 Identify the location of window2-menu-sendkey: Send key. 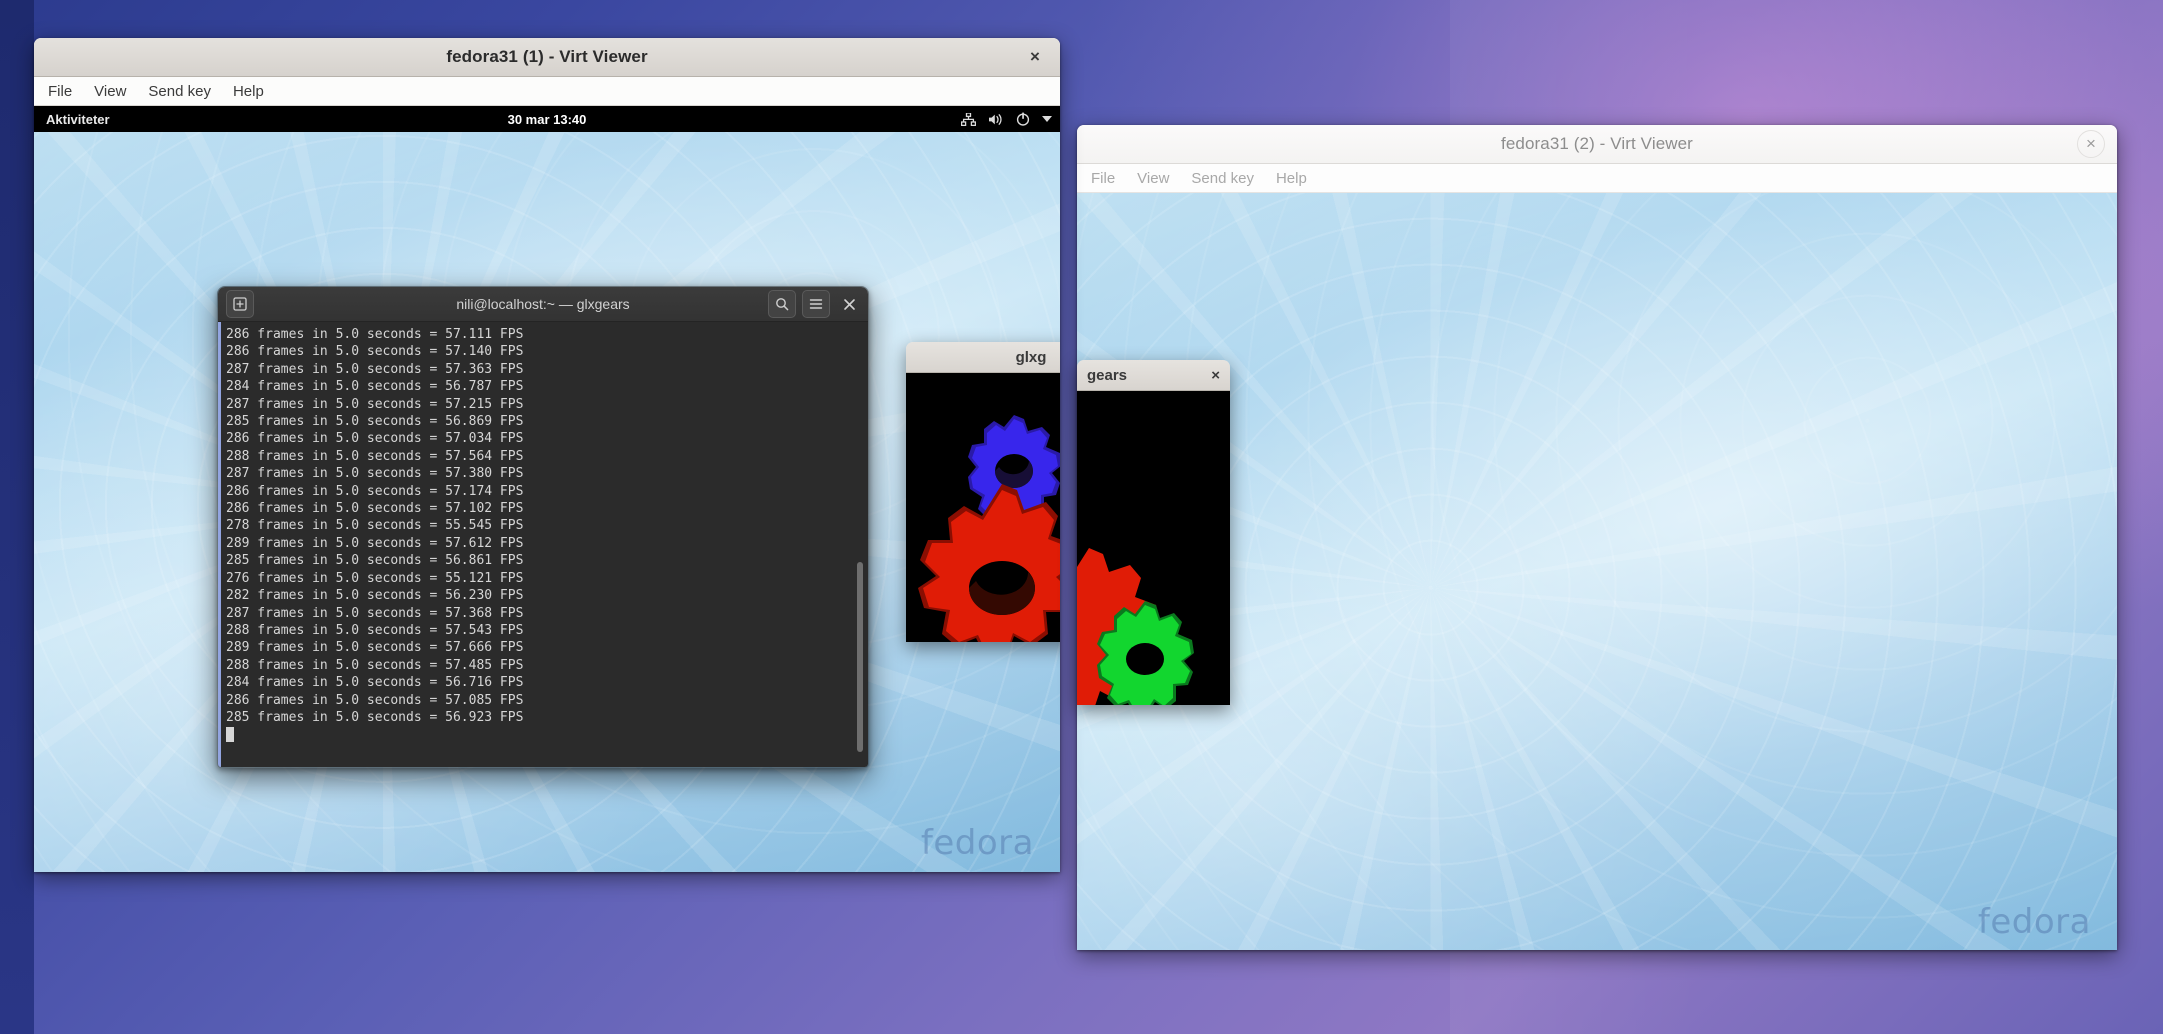
(1222, 178).